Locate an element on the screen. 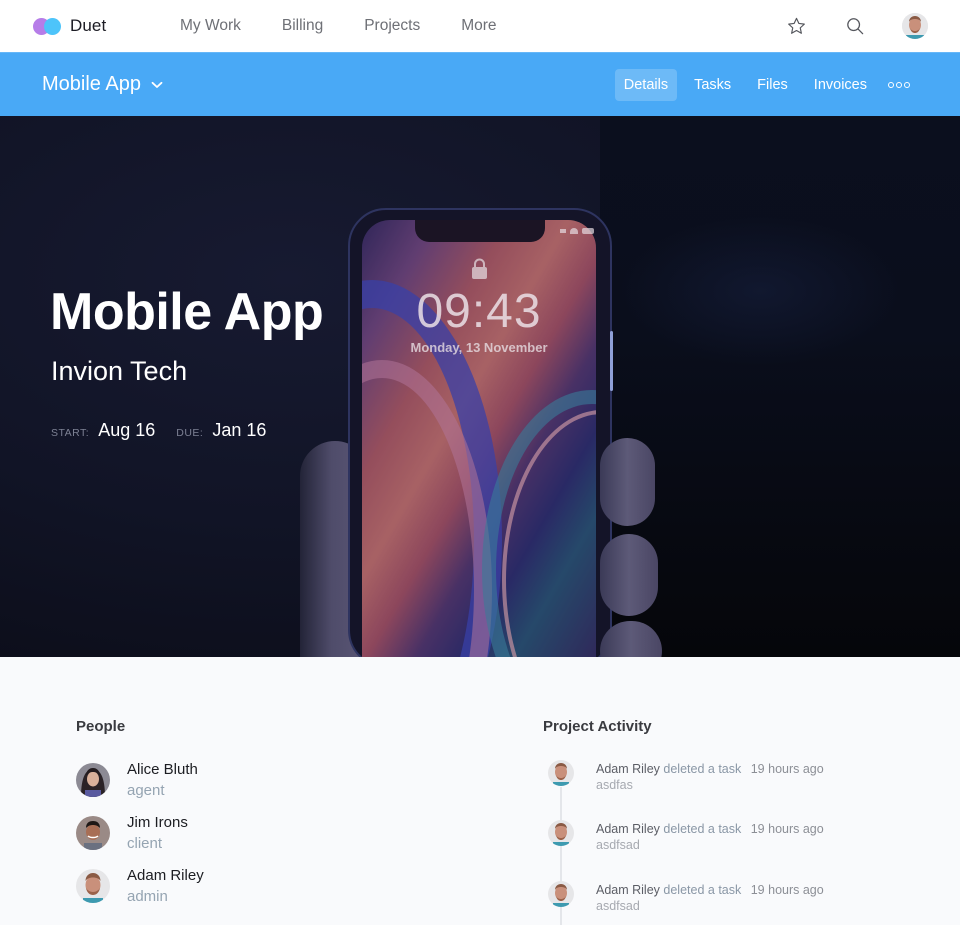 The width and height of the screenshot is (960, 925). lock-icon is located at coordinates (479, 268).